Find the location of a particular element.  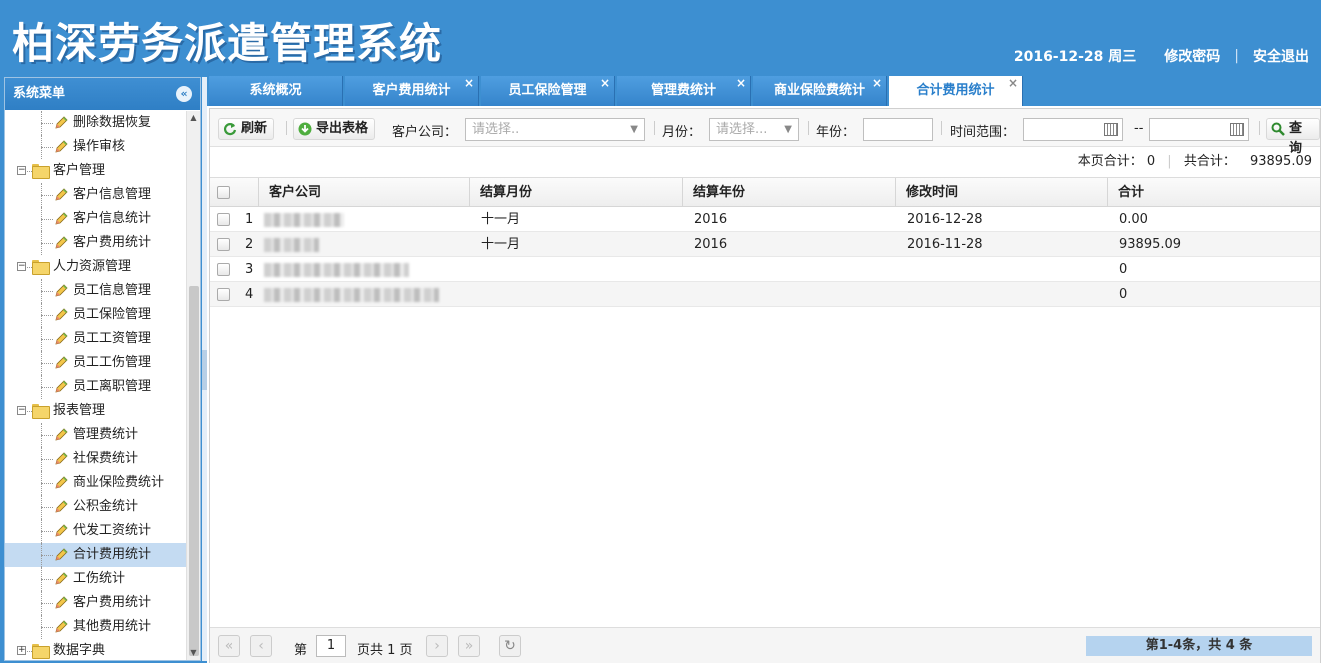

tree-menu-item: 操作审核 is located at coordinates (96, 147).